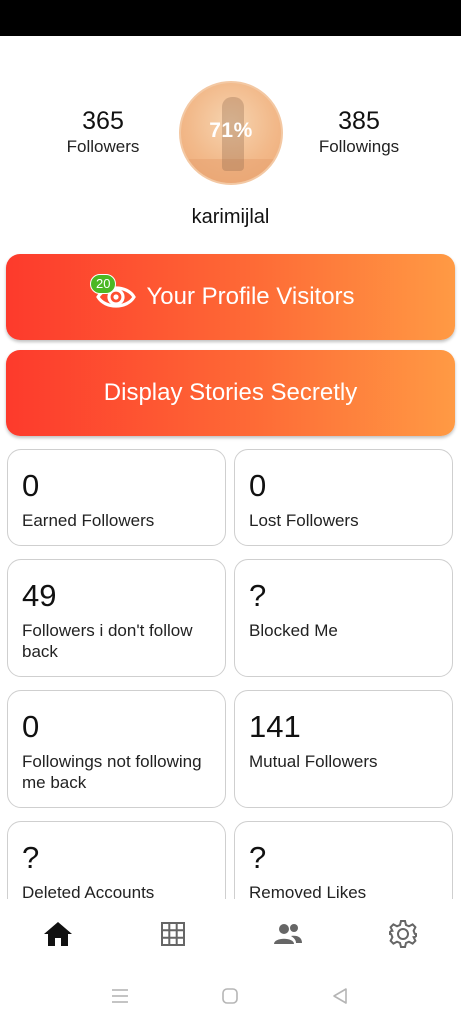  I want to click on grid-icon, so click(173, 934).